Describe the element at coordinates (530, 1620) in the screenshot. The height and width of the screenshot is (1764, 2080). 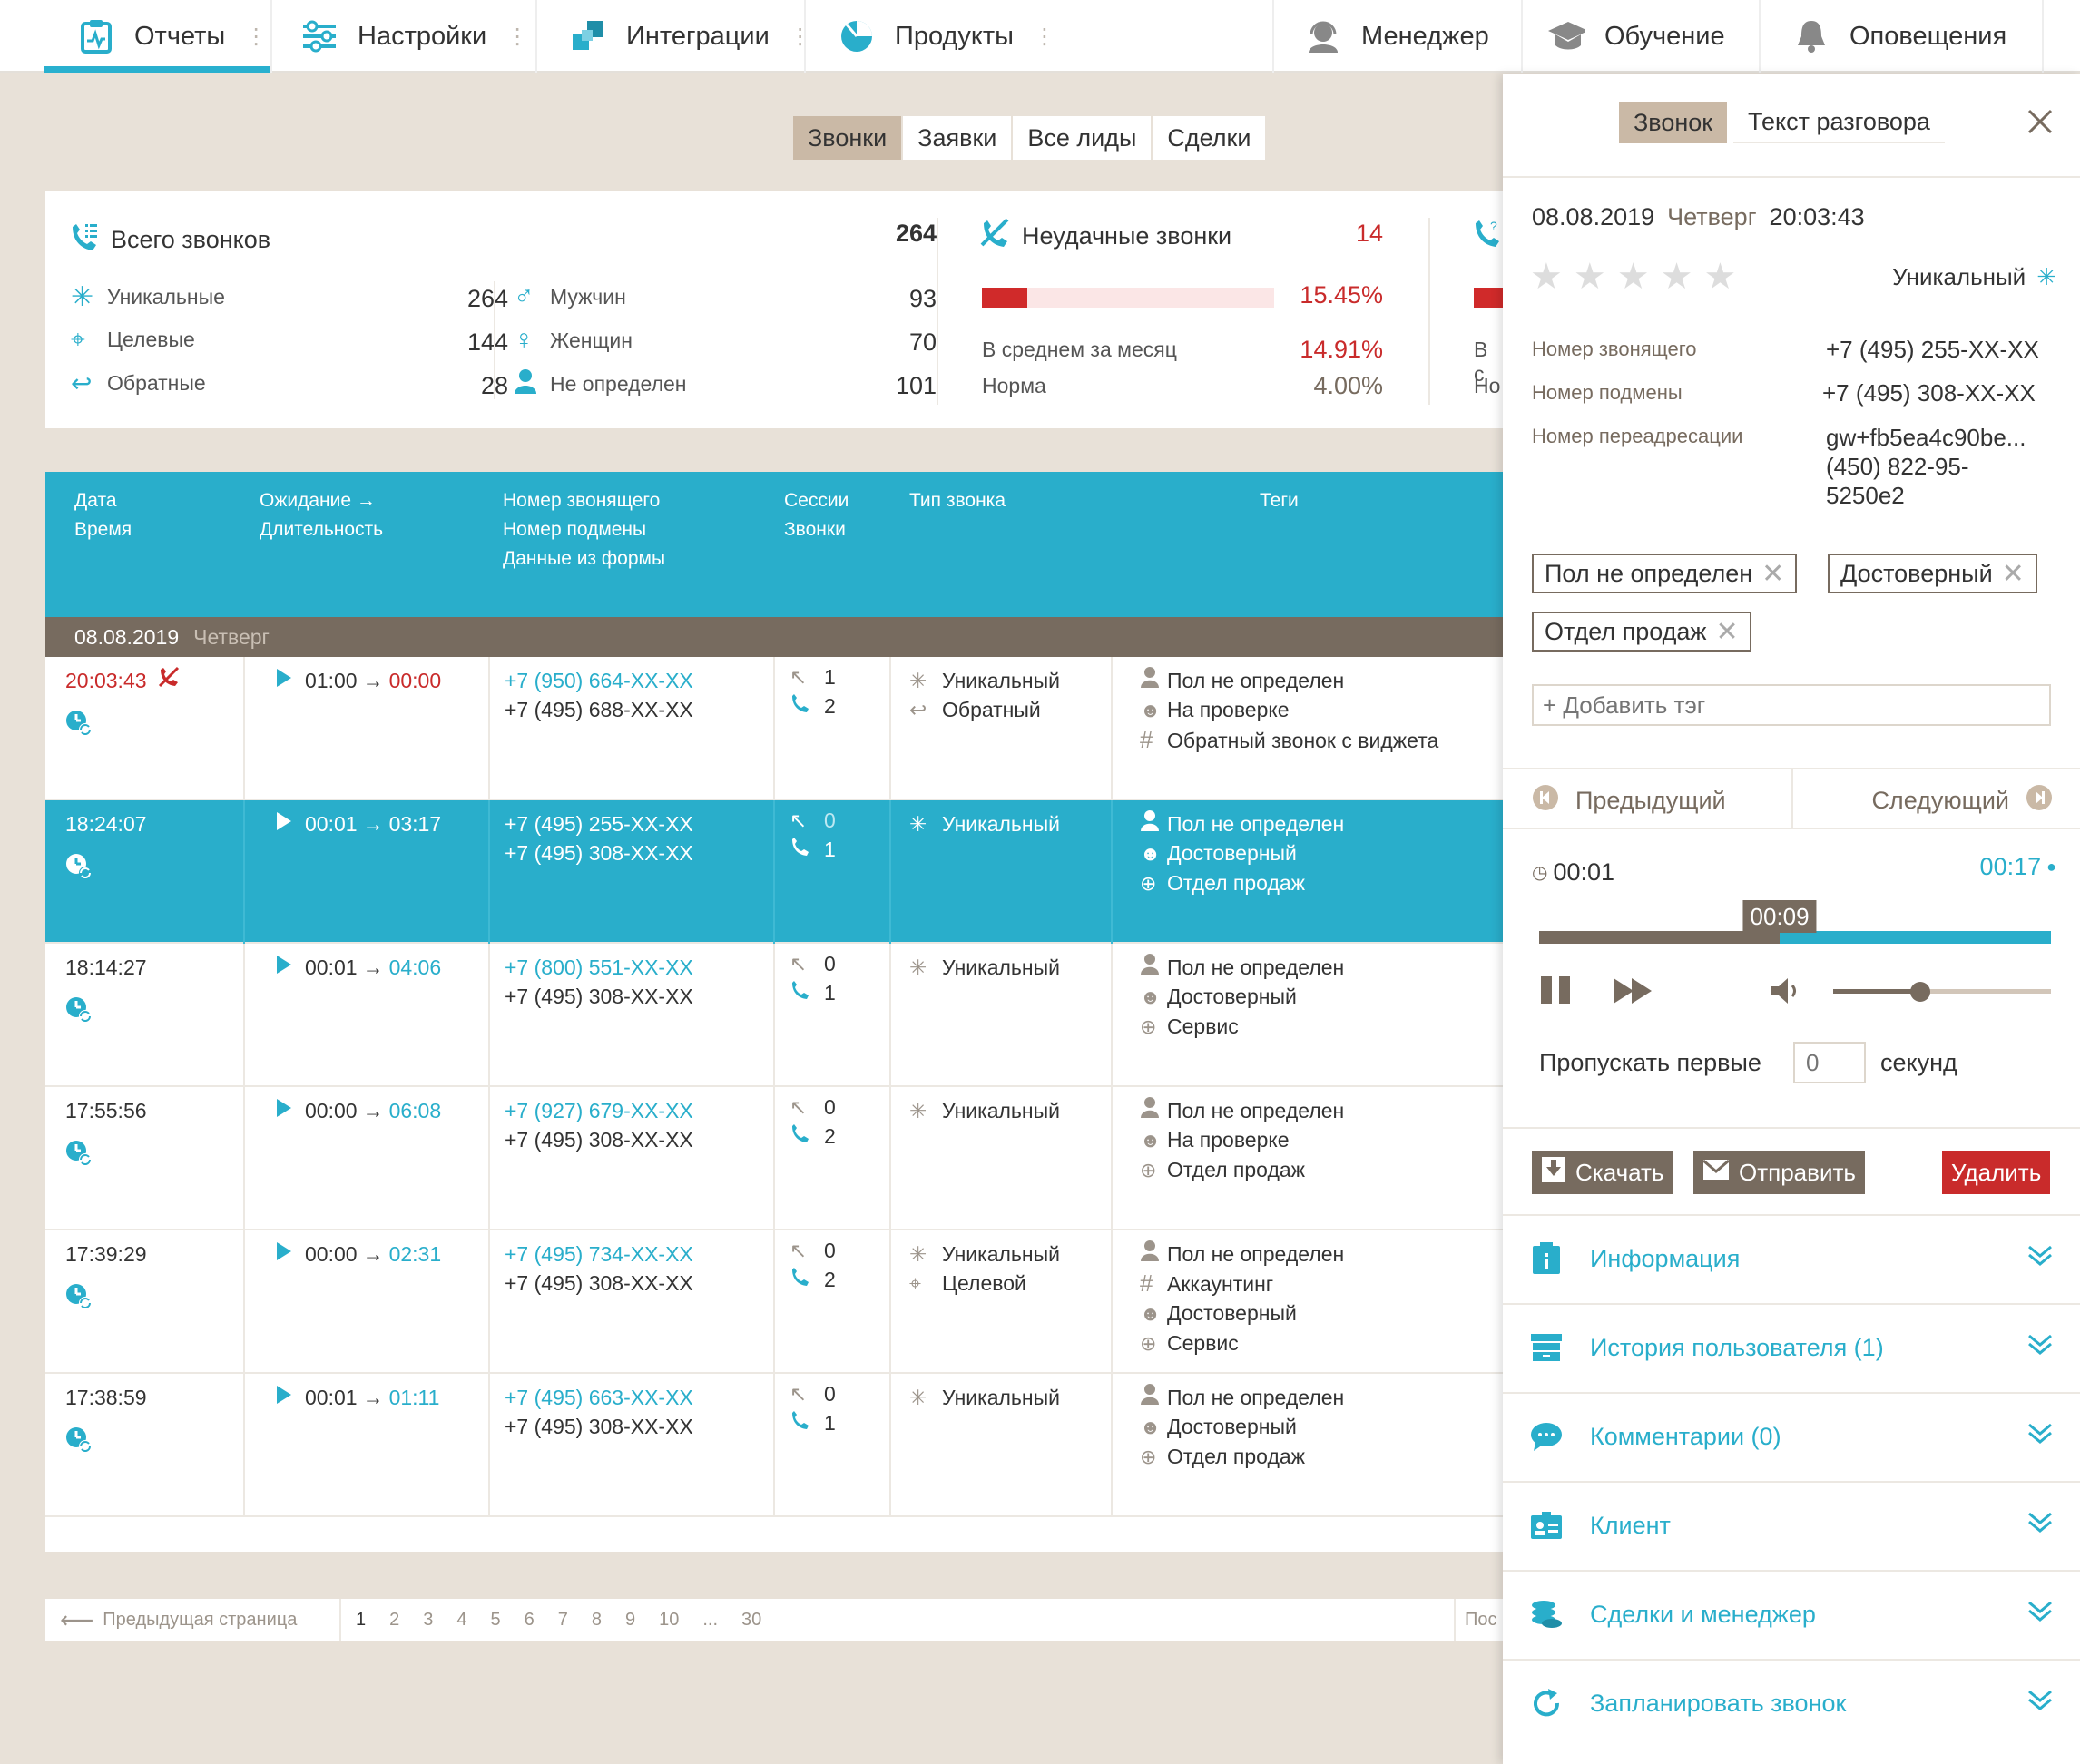
I see `page-number: 6` at that location.